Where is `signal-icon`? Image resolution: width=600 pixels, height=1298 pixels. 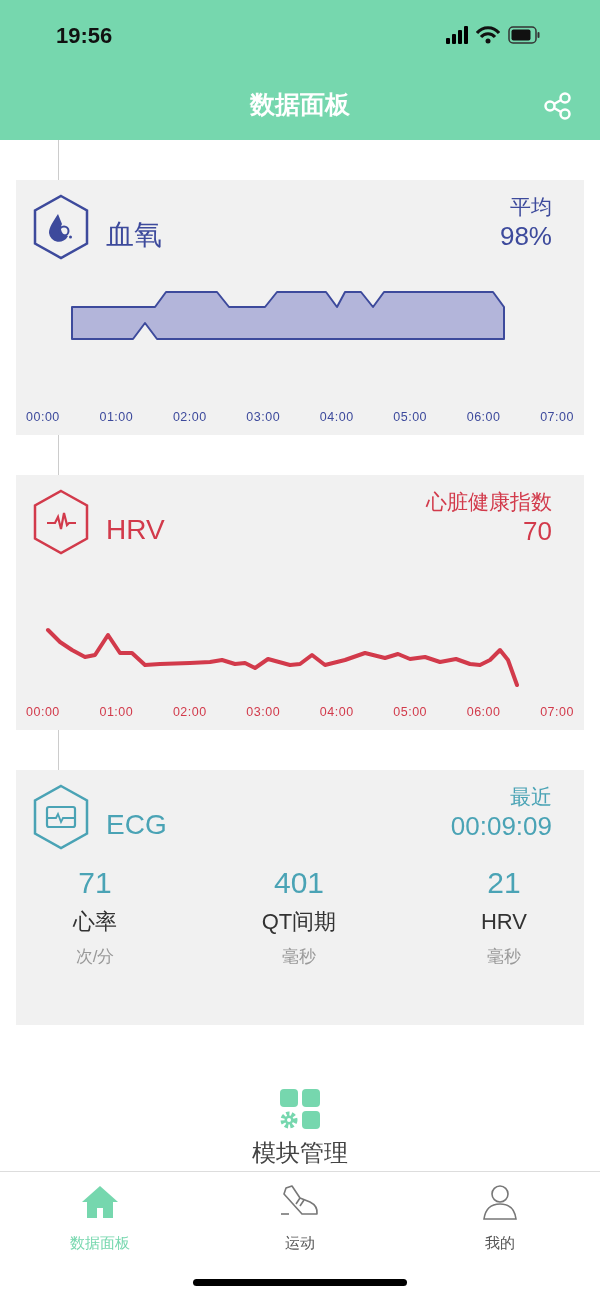 signal-icon is located at coordinates (457, 35).